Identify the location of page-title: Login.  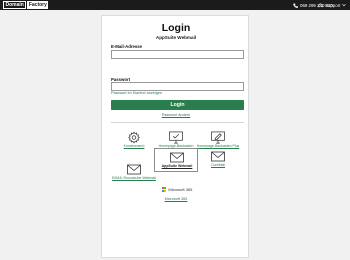
(176, 28).